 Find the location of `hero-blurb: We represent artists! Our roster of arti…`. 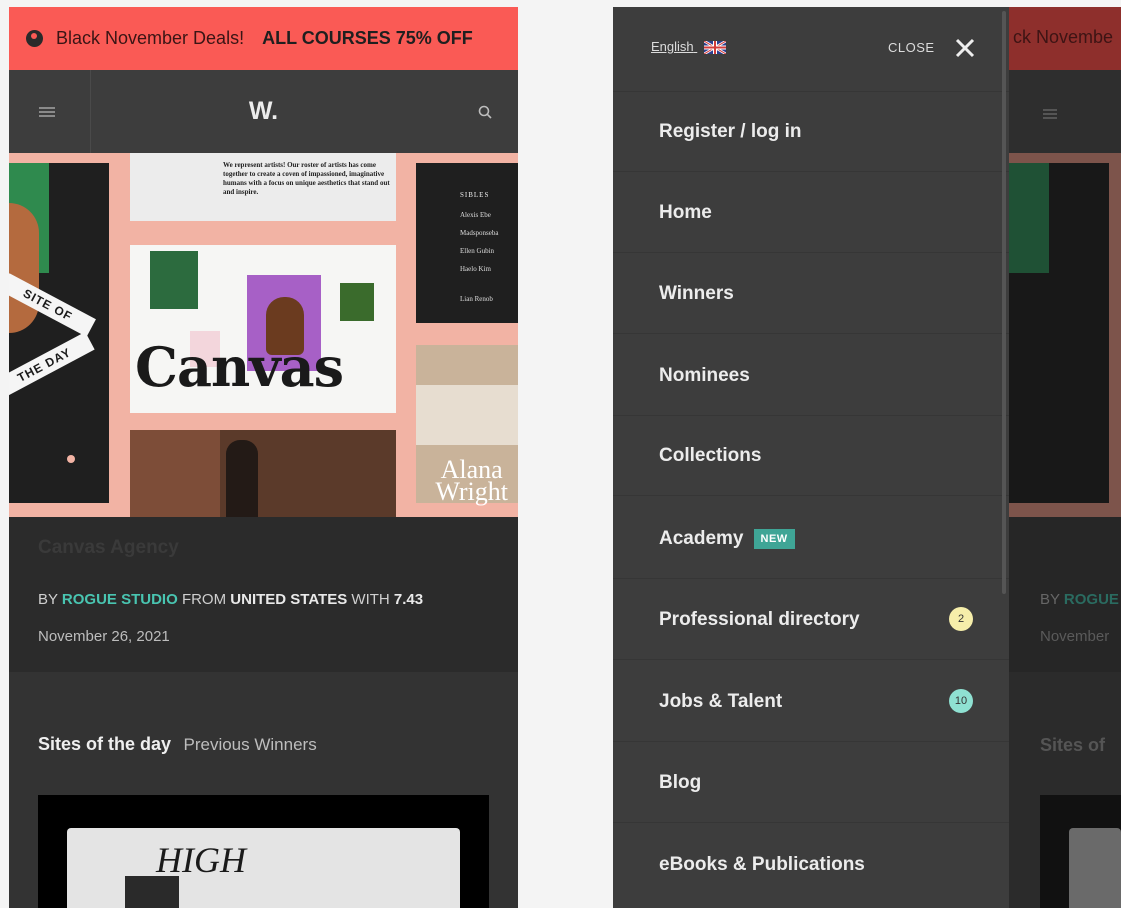

hero-blurb: We represent artists! Our roster of arti… is located at coordinates (306, 178).